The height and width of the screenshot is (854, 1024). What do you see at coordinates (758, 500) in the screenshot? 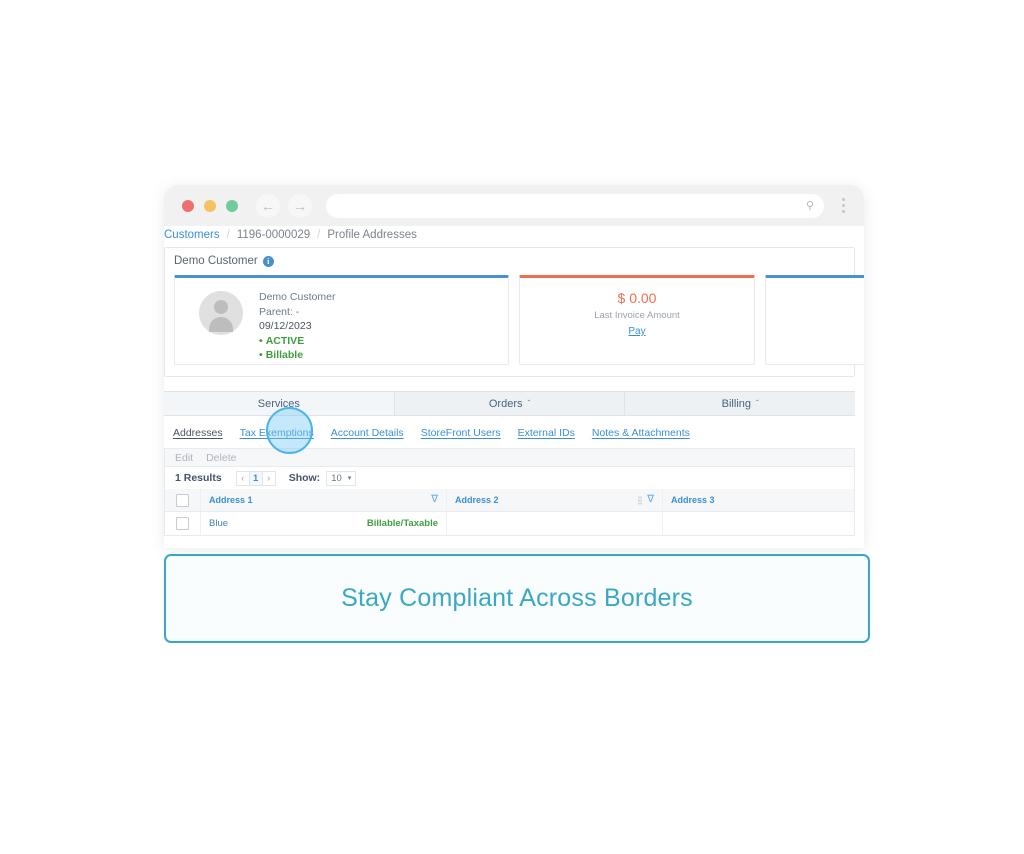
I see `column-header-address-3: Address 3` at bounding box center [758, 500].